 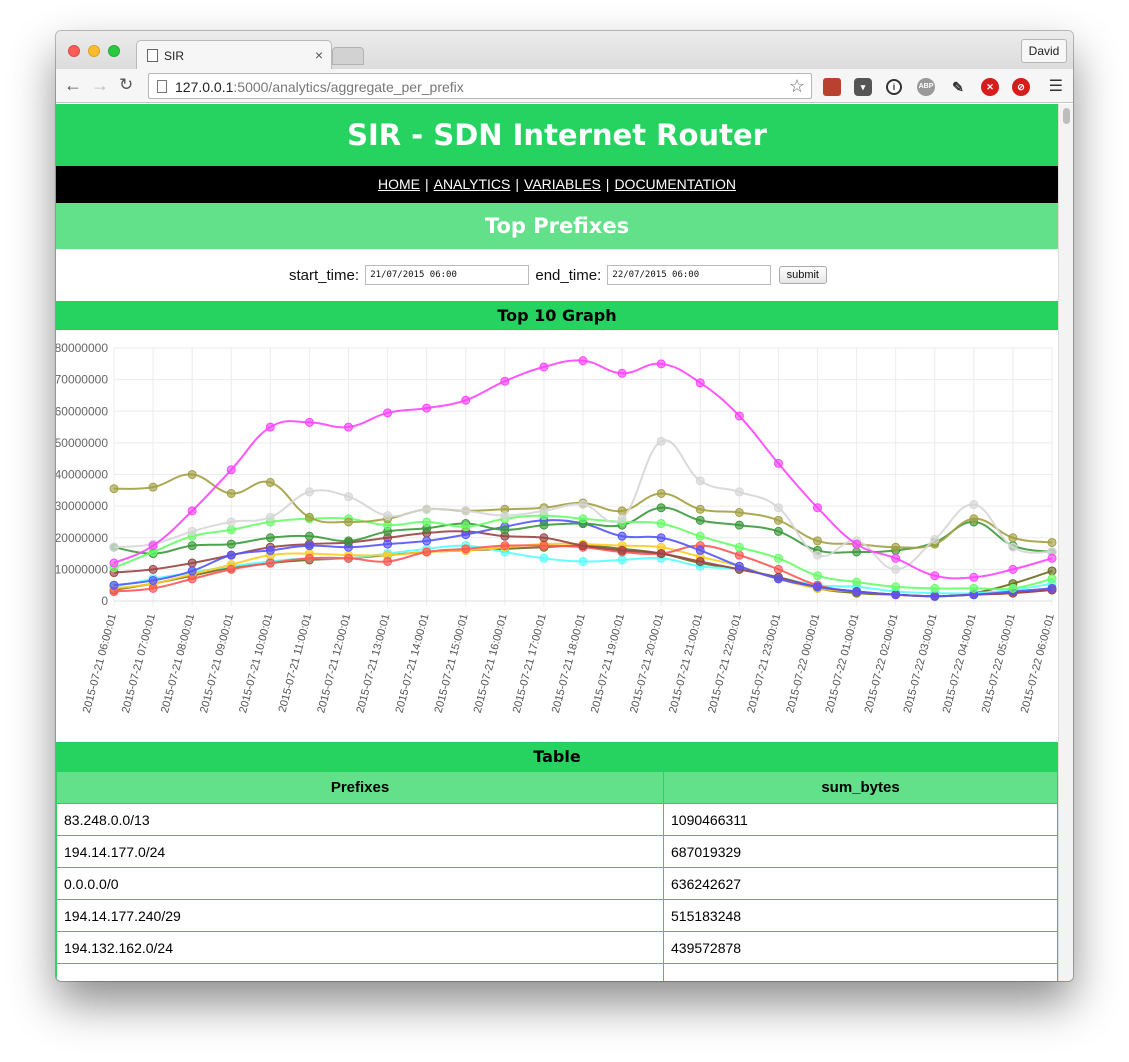 What do you see at coordinates (1021, 87) in the screenshot?
I see `block-extension-icon: ⊘` at bounding box center [1021, 87].